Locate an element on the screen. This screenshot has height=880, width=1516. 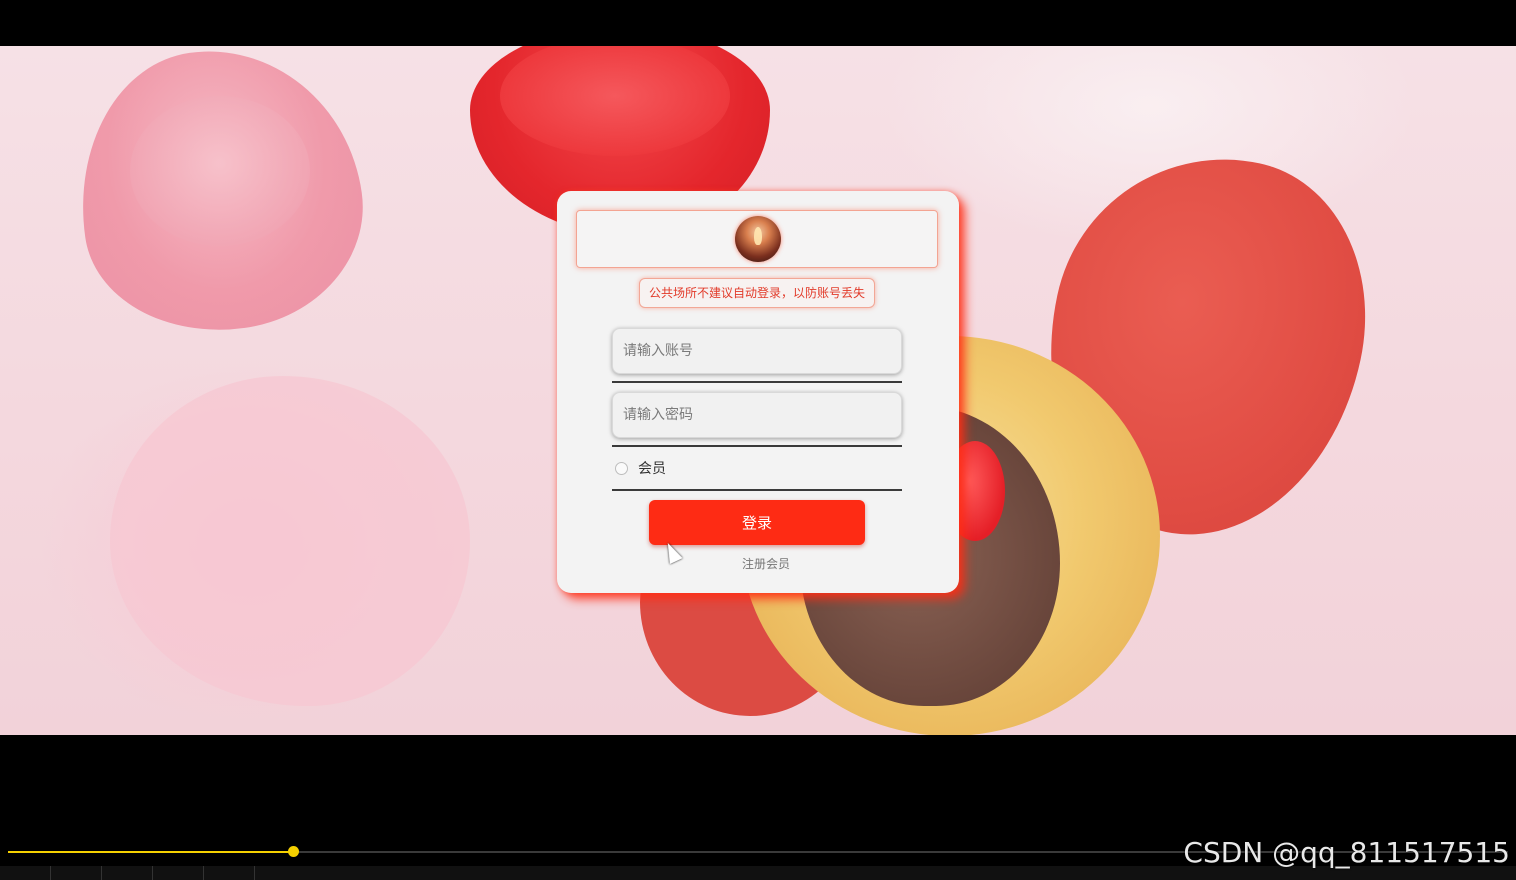
login-card: 公共场所不建议自动登录，以防账号丢失 会员 登录 注册会员 is located at coordinates (758, 392).